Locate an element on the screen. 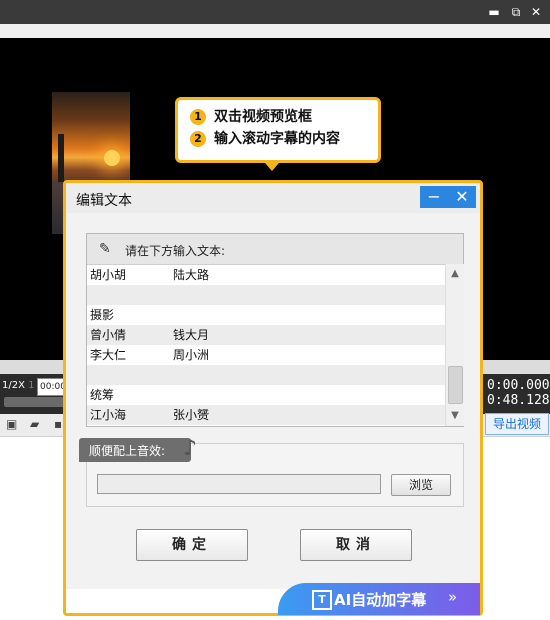  text-line: 摄影 is located at coordinates (266, 315).